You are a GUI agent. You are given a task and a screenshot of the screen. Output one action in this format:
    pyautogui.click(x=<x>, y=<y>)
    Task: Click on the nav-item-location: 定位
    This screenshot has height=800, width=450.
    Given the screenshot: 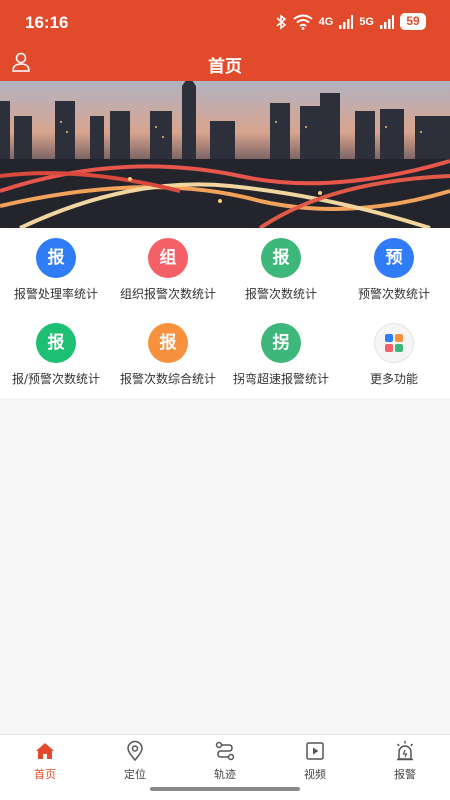 What is the action you would take?
    pyautogui.click(x=135, y=761)
    